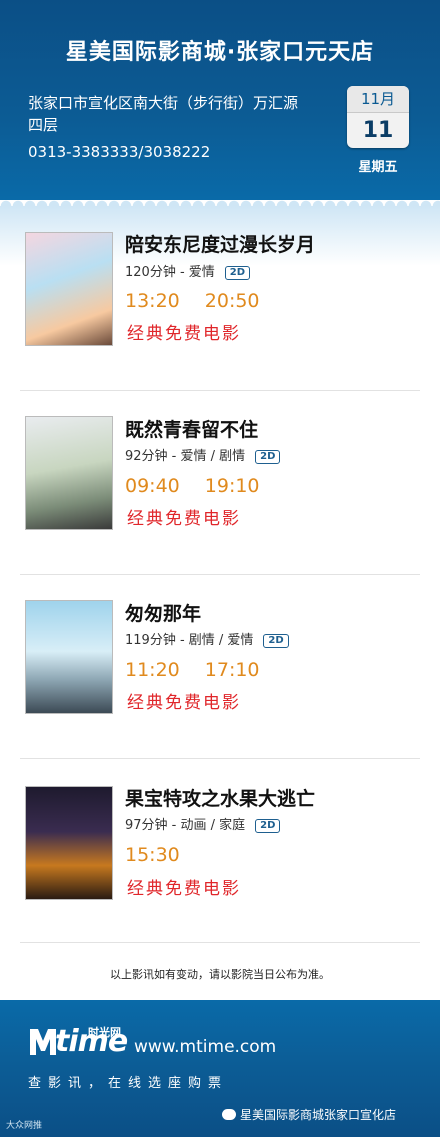 This screenshot has width=440, height=1137. I want to click on movie-title: 果宝特攻之水果大逃亡, so click(220, 797).